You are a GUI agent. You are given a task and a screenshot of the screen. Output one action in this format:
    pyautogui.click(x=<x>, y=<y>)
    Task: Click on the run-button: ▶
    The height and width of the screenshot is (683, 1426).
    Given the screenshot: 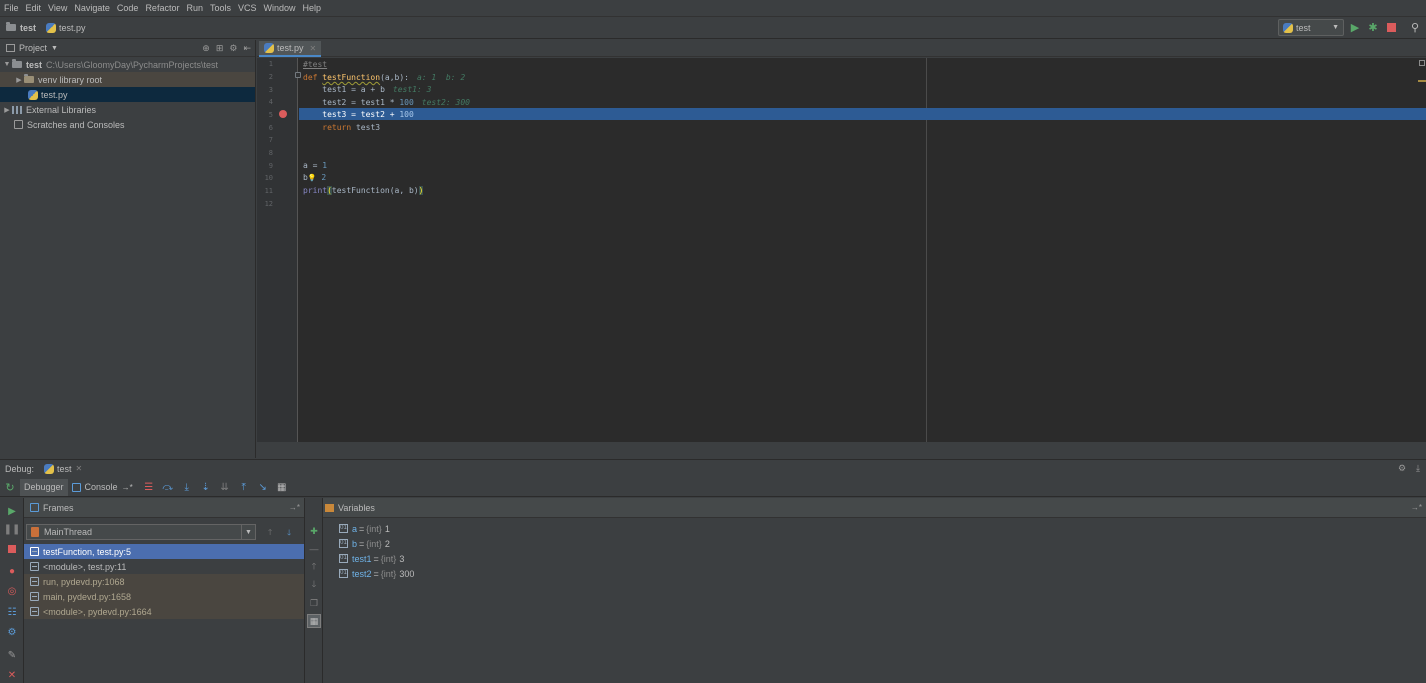 What is the action you would take?
    pyautogui.click(x=1355, y=27)
    